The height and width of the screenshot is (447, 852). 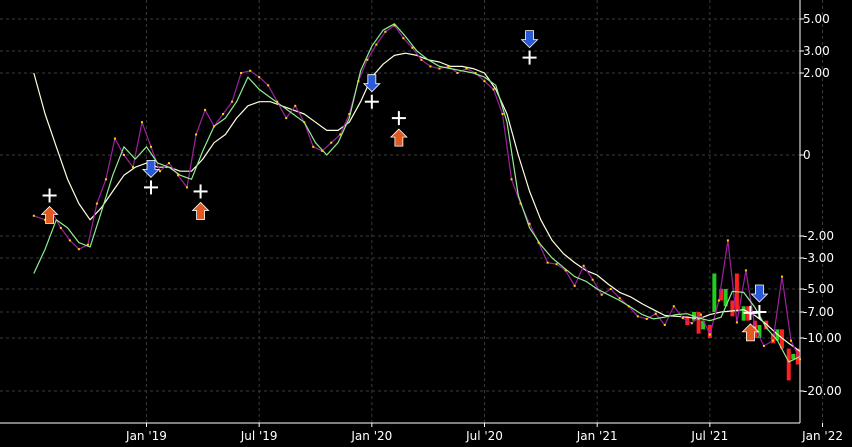 What do you see at coordinates (146, 436) in the screenshot?
I see `x-tick-label: Jan '19` at bounding box center [146, 436].